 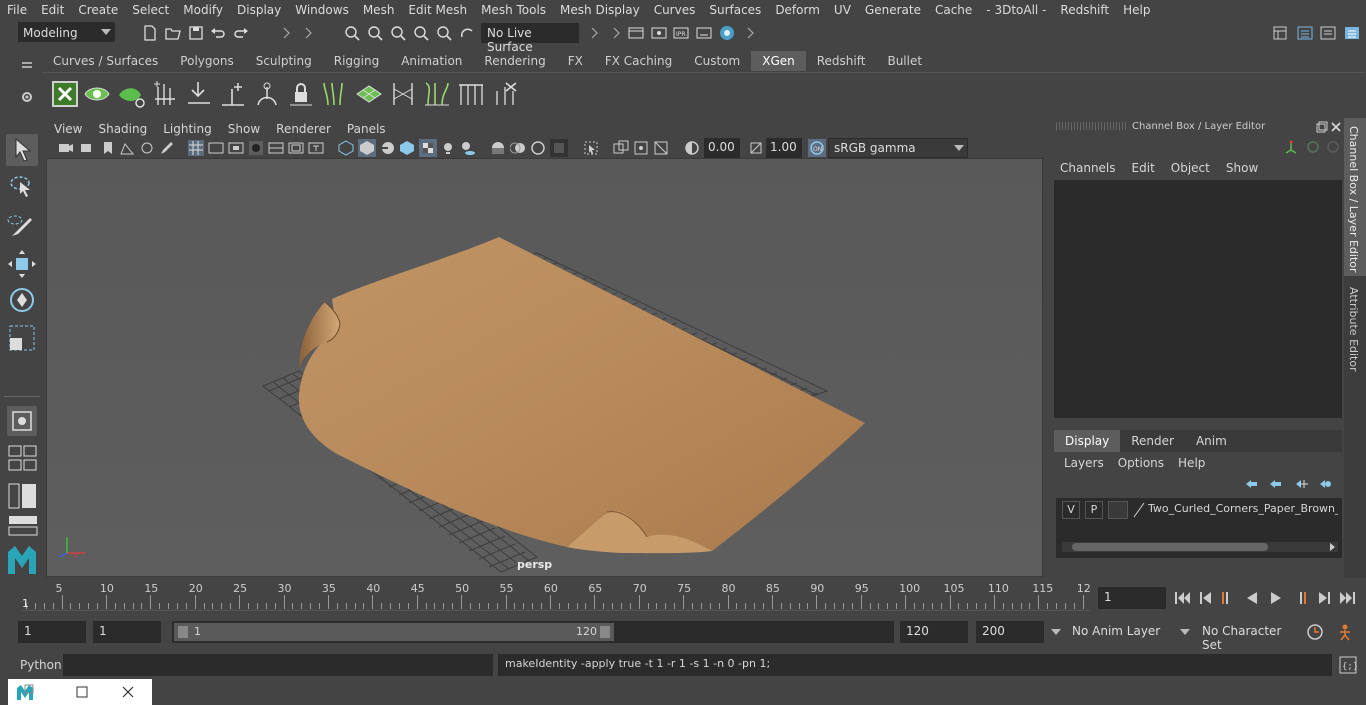 I want to click on new-scene-icon, so click(x=150, y=33).